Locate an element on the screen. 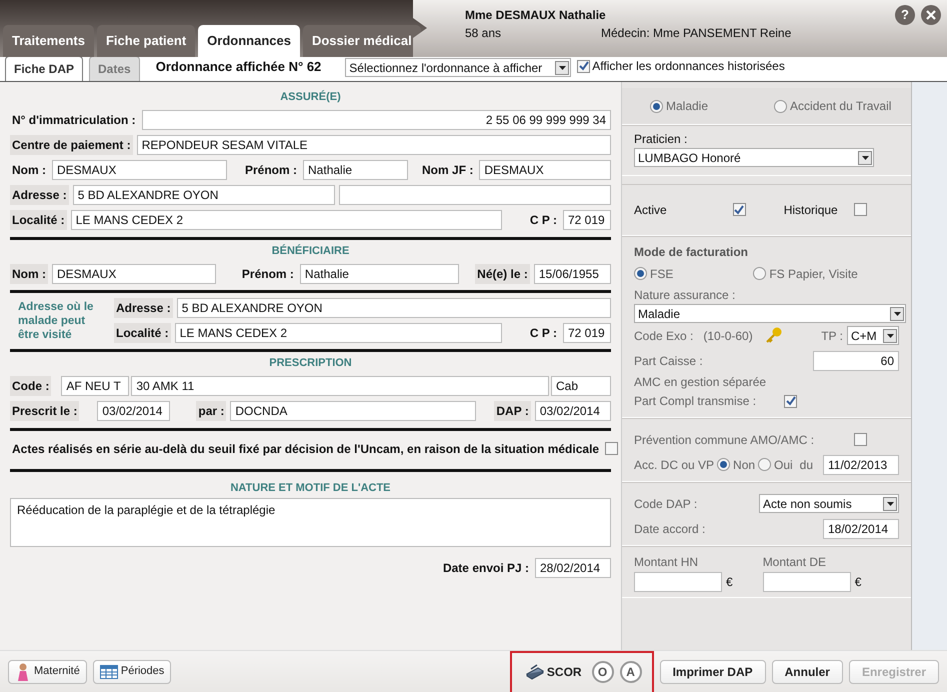 This screenshot has height=692, width=947. field-label: Localité : is located at coordinates (38, 220).